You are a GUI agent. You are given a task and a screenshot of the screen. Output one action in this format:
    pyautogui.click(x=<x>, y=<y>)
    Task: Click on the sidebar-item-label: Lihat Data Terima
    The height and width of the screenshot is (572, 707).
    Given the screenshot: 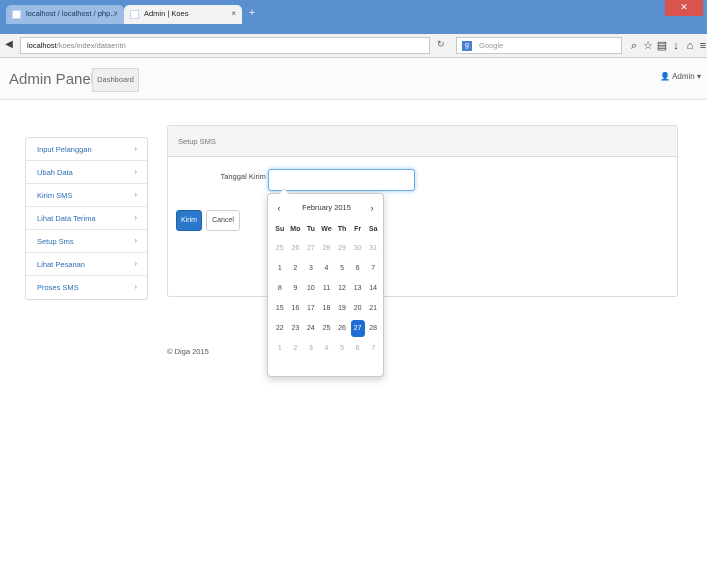 What is the action you would take?
    pyautogui.click(x=66, y=218)
    